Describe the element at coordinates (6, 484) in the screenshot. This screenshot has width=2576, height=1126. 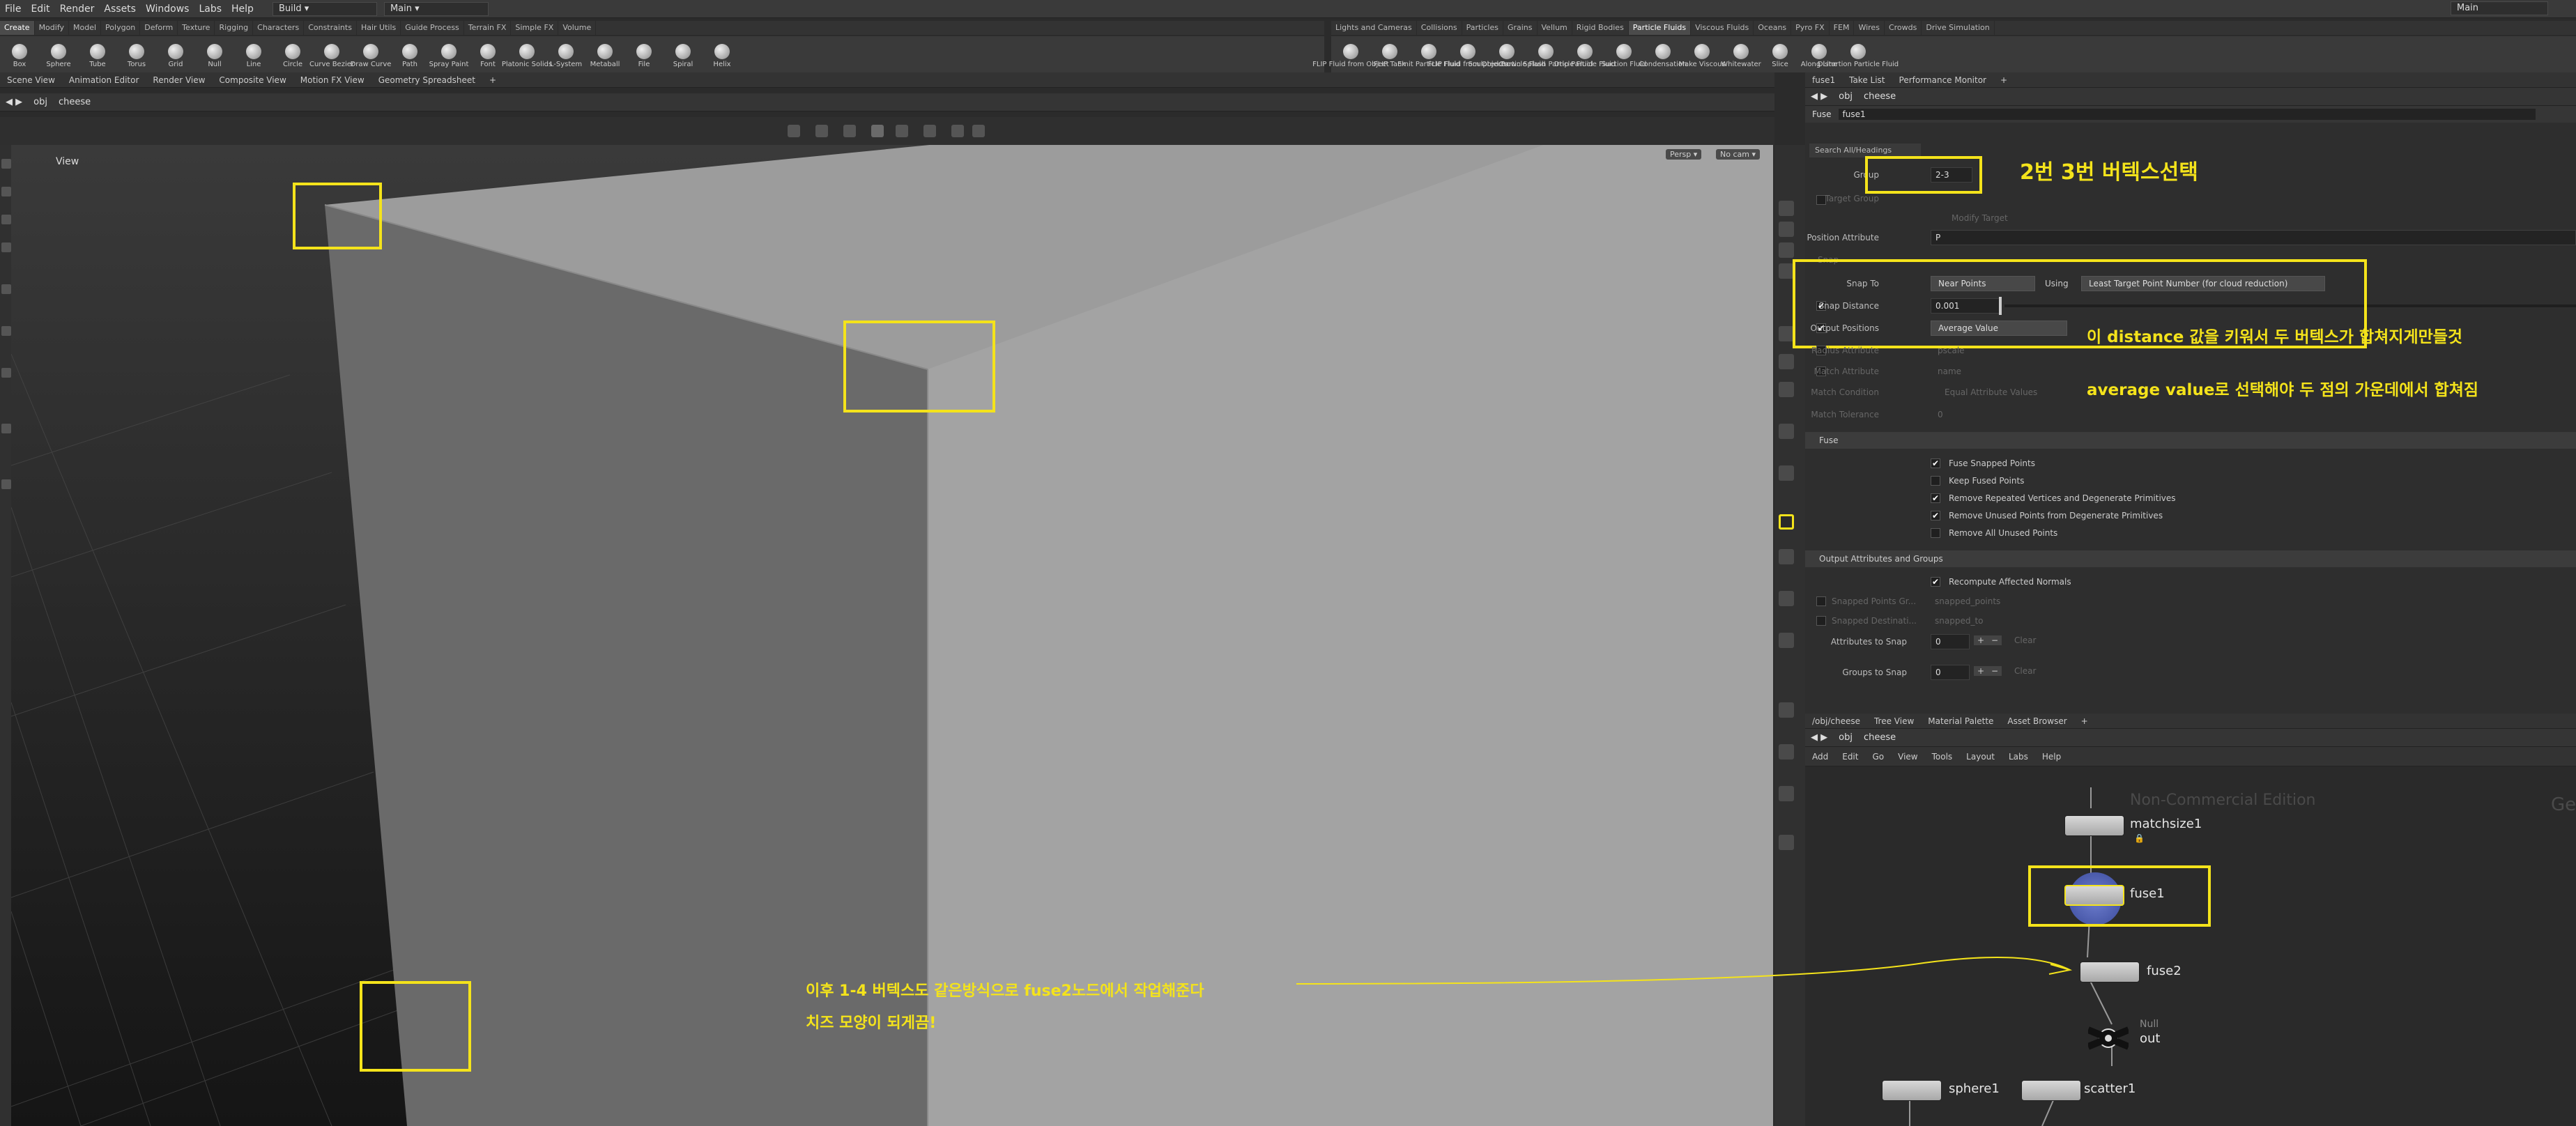
I see `render-icon` at that location.